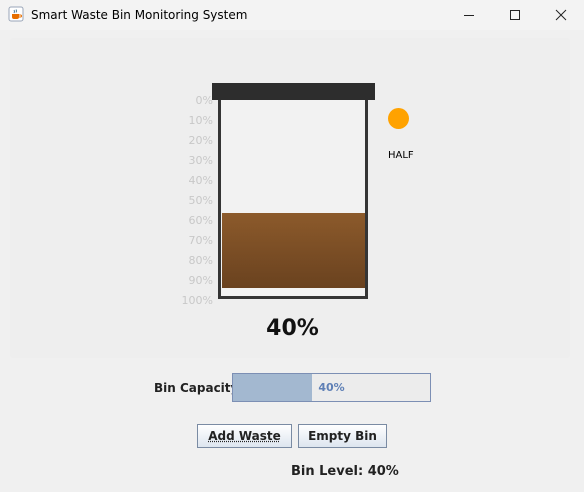  What do you see at coordinates (200, 140) in the screenshot?
I see `scale-label: 20%` at bounding box center [200, 140].